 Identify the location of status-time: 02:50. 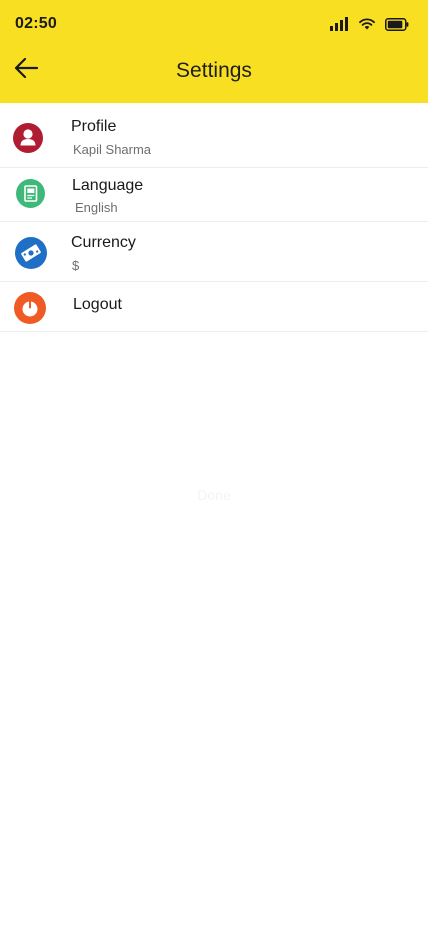
(36, 23).